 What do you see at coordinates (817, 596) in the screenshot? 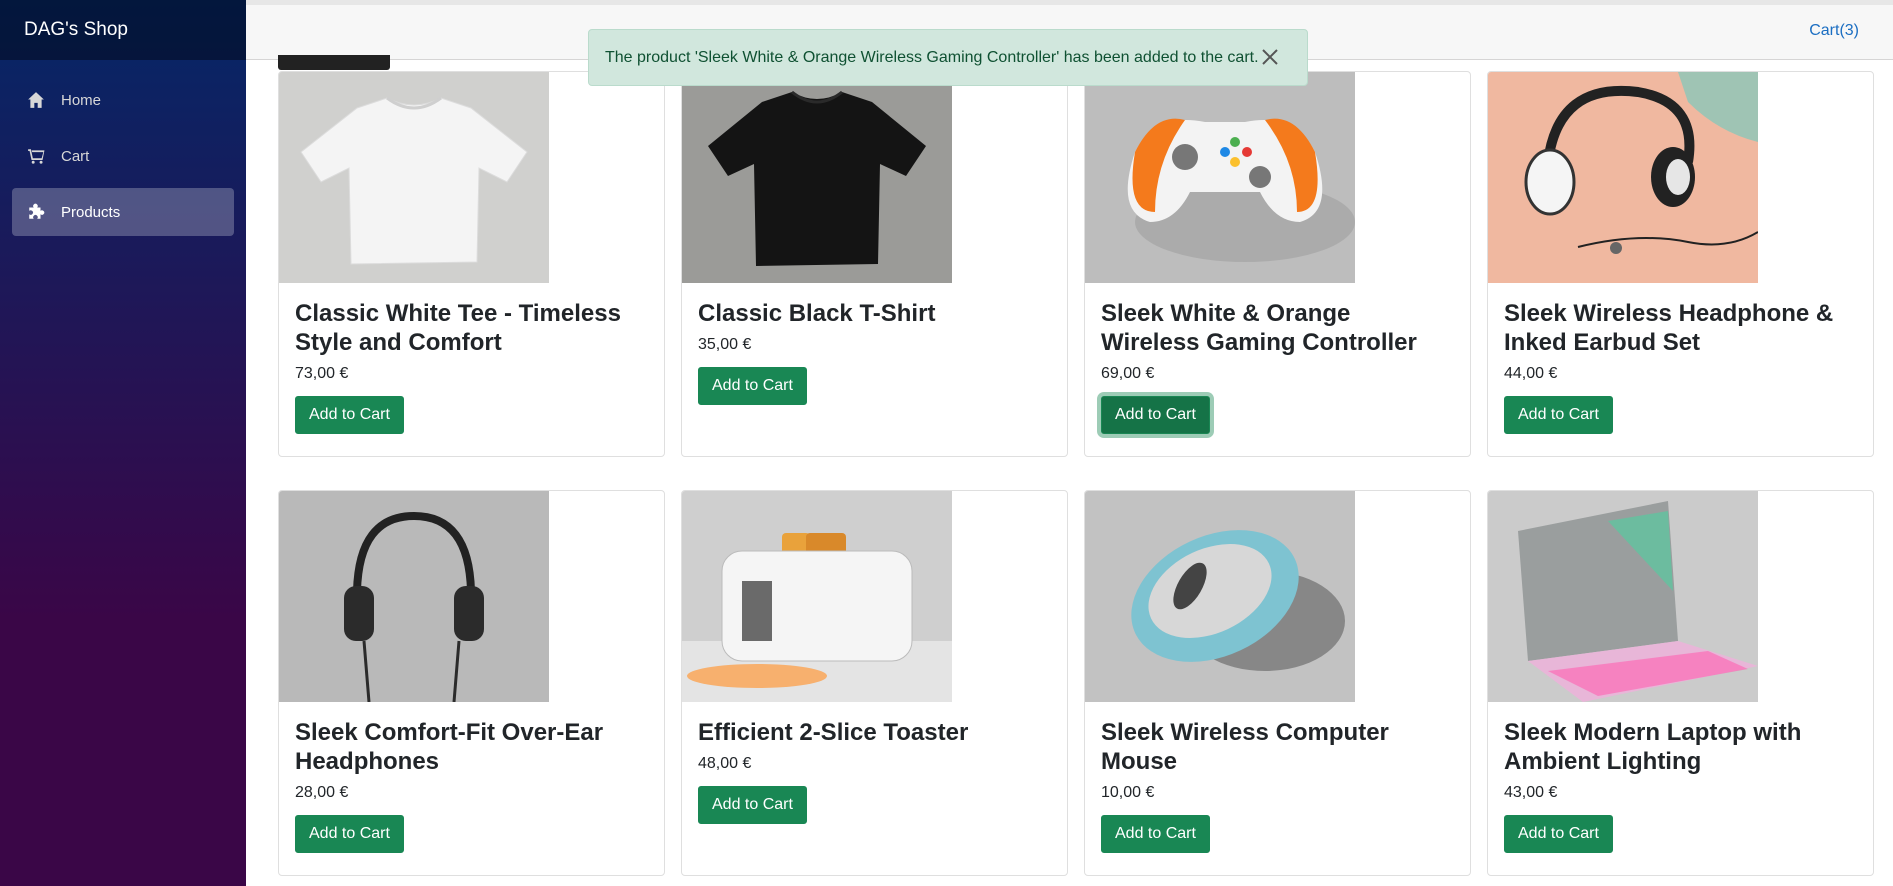
I see `product-image-toaster` at bounding box center [817, 596].